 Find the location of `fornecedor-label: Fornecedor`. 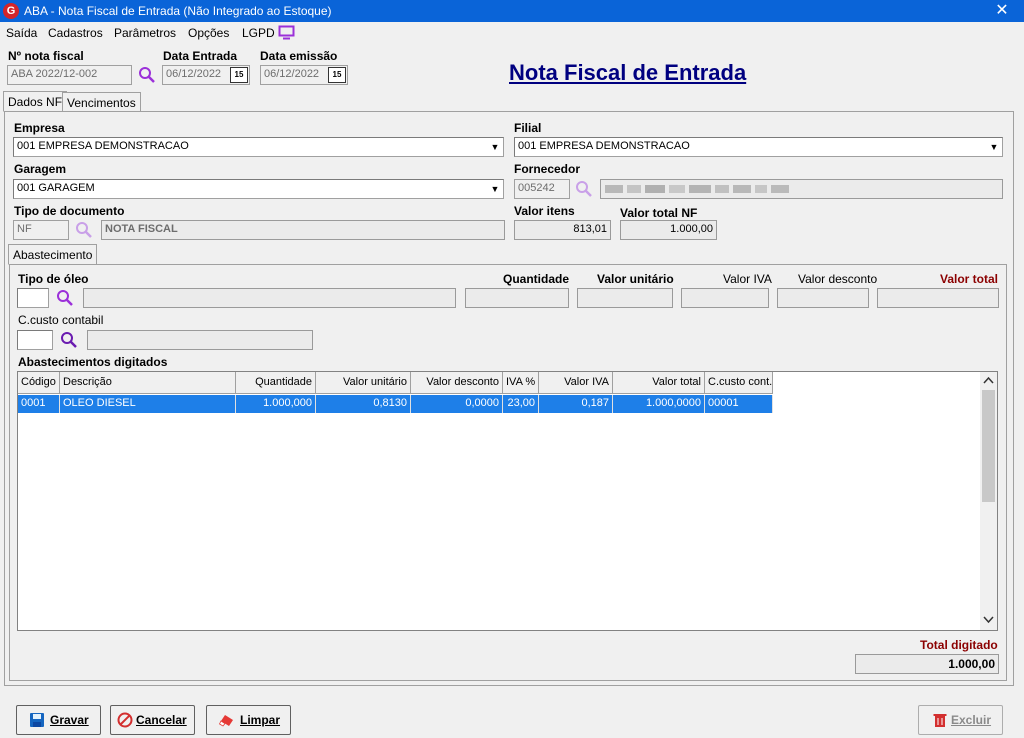

fornecedor-label: Fornecedor is located at coordinates (547, 169).